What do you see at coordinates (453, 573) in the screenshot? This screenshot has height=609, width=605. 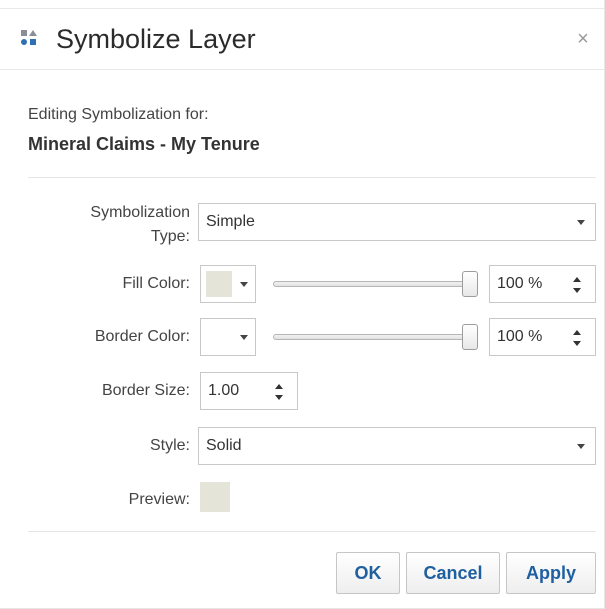 I see `cancel-button: Cancel` at bounding box center [453, 573].